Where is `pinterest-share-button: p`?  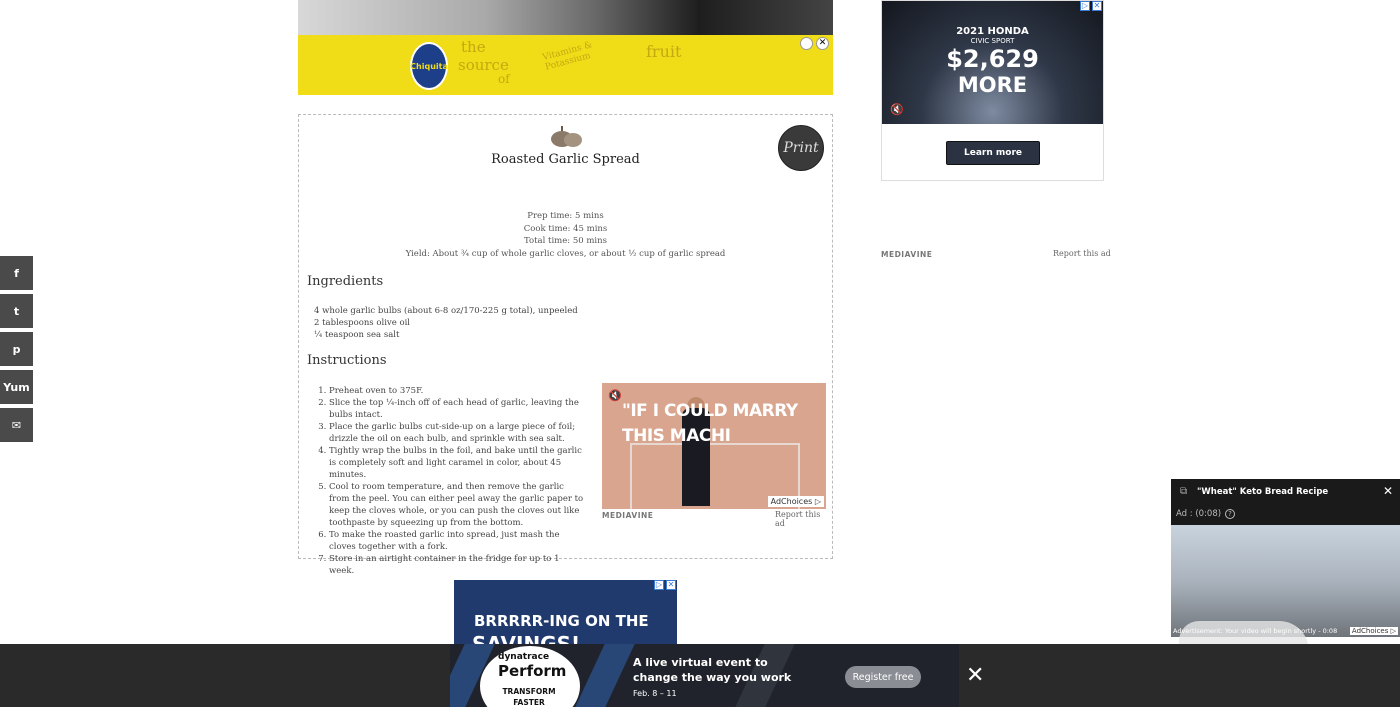 pinterest-share-button: p is located at coordinates (16, 349).